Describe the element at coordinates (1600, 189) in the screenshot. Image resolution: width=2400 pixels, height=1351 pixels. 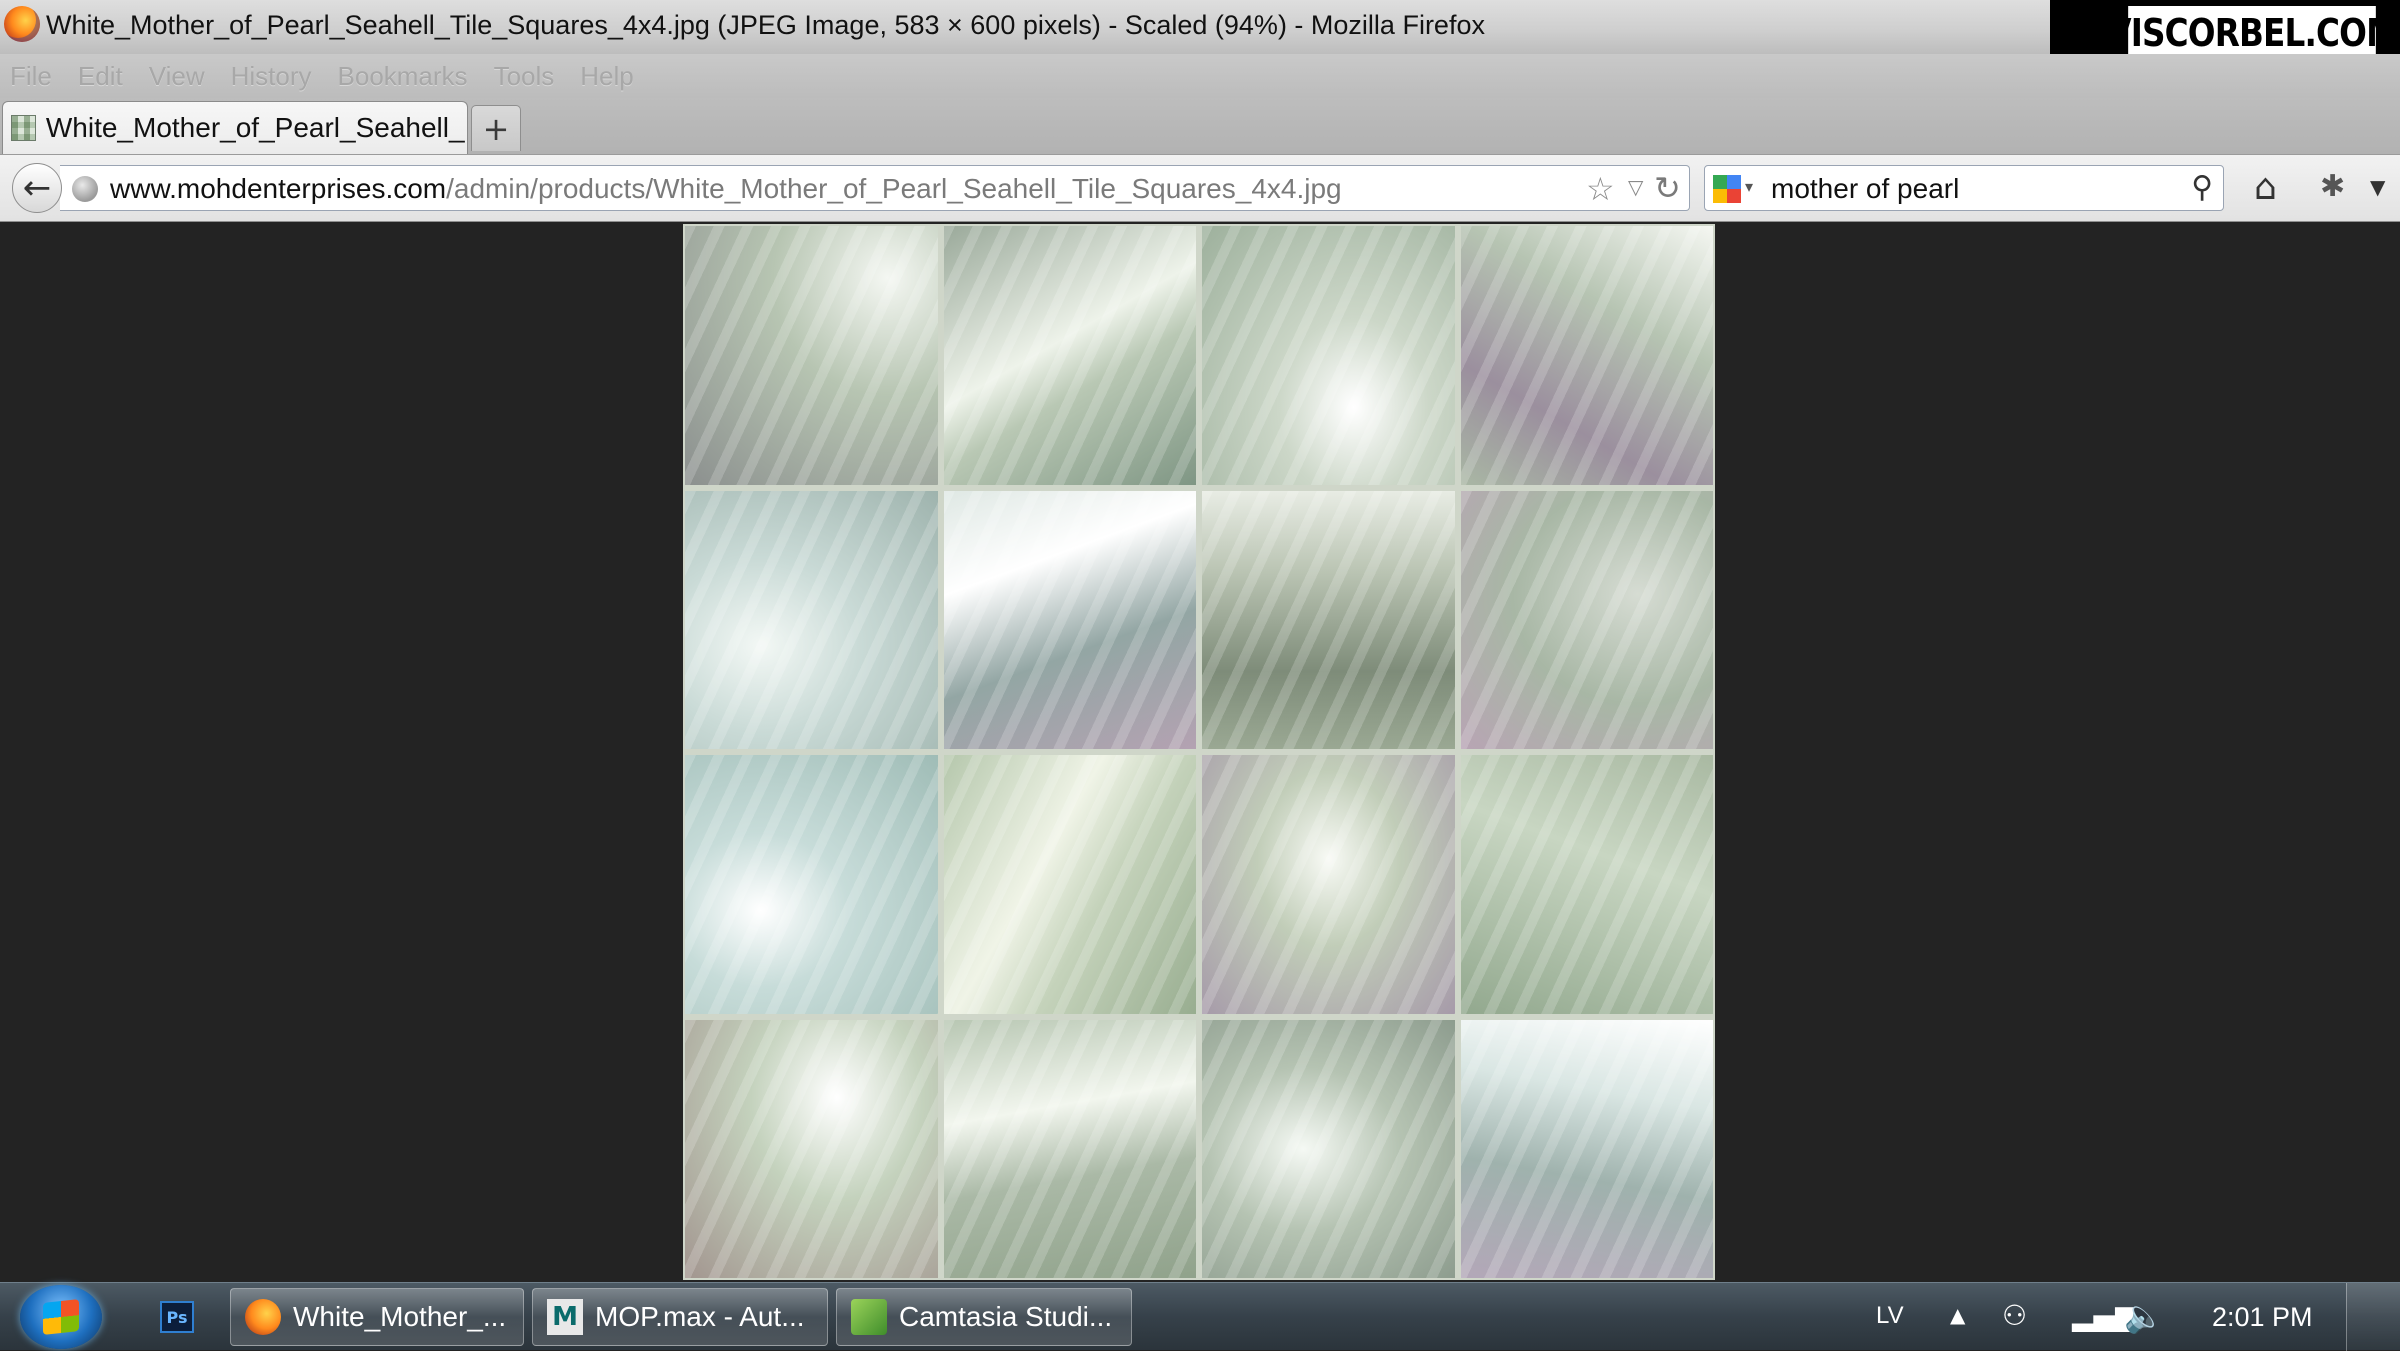
I see `bookmark-star-icon: ☆` at that location.